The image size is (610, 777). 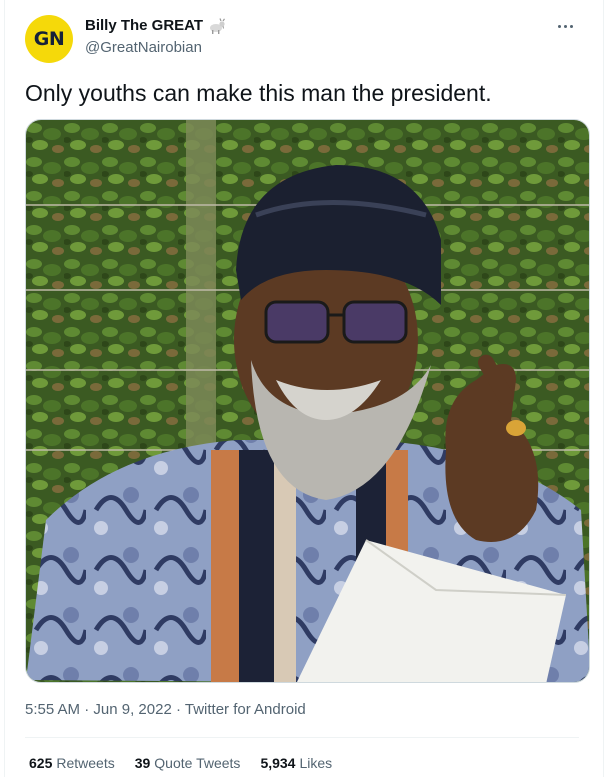 What do you see at coordinates (278, 763) in the screenshot?
I see `likes-count: 5,934` at bounding box center [278, 763].